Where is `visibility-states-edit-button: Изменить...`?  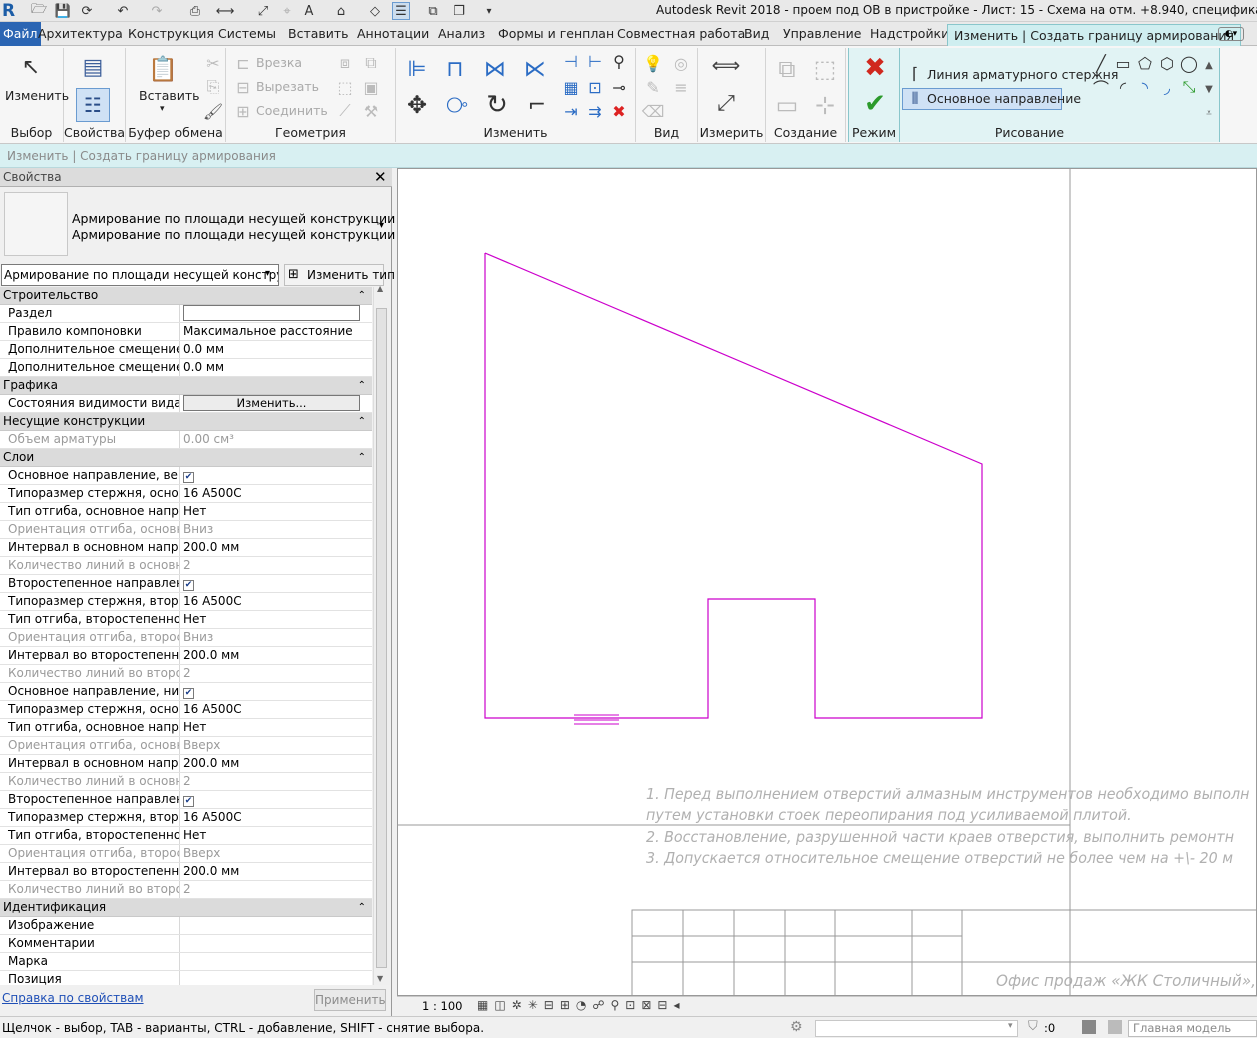
visibility-states-edit-button: Изменить... is located at coordinates (271, 403).